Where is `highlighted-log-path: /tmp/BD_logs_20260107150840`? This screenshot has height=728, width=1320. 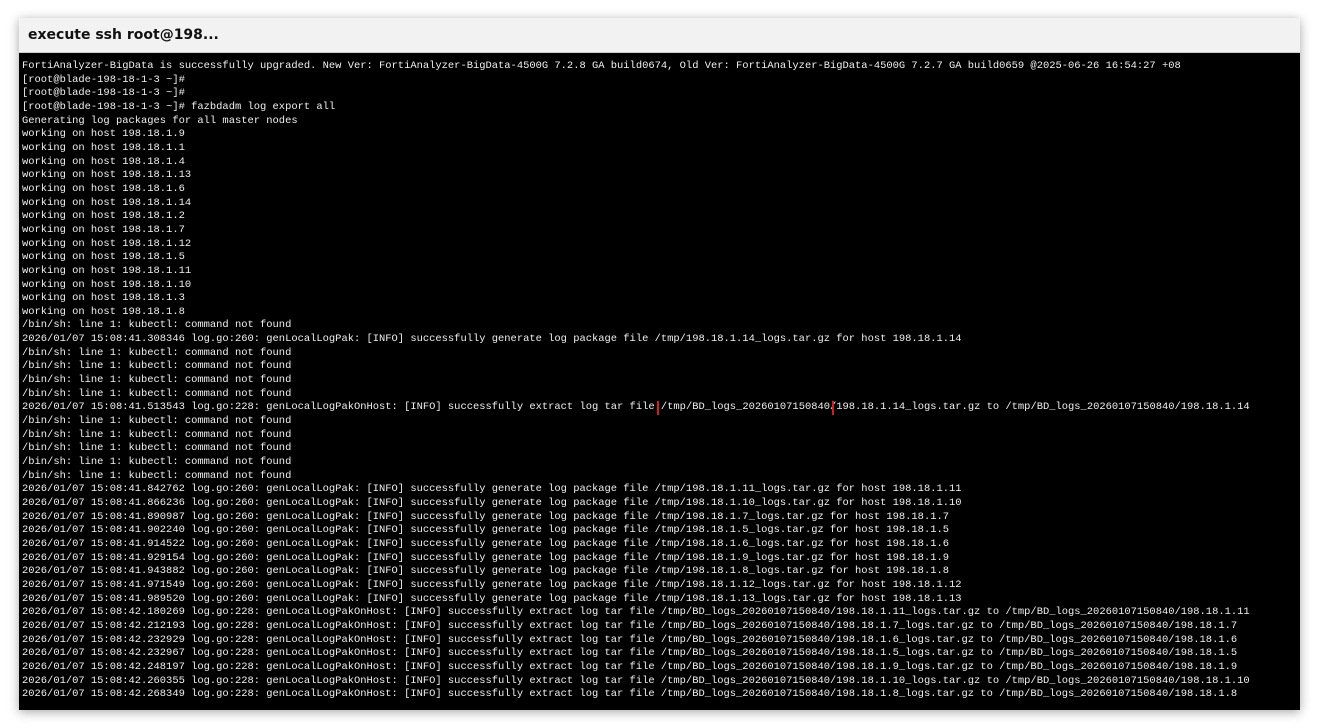 highlighted-log-path: /tmp/BD_logs_20260107150840 is located at coordinates (745, 408).